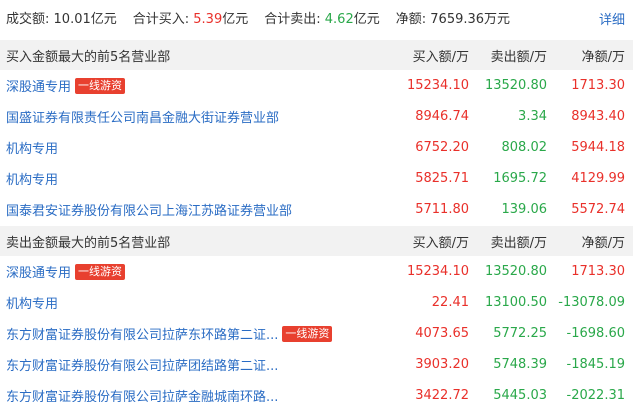  What do you see at coordinates (515, 302) in the screenshot?
I see `sell-amount: 13100.50` at bounding box center [515, 302].